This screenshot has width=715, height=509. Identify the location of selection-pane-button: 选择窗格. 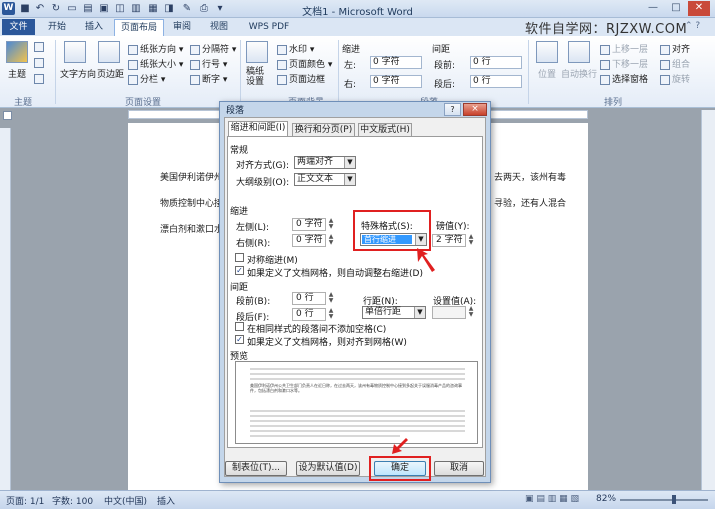
(624, 78).